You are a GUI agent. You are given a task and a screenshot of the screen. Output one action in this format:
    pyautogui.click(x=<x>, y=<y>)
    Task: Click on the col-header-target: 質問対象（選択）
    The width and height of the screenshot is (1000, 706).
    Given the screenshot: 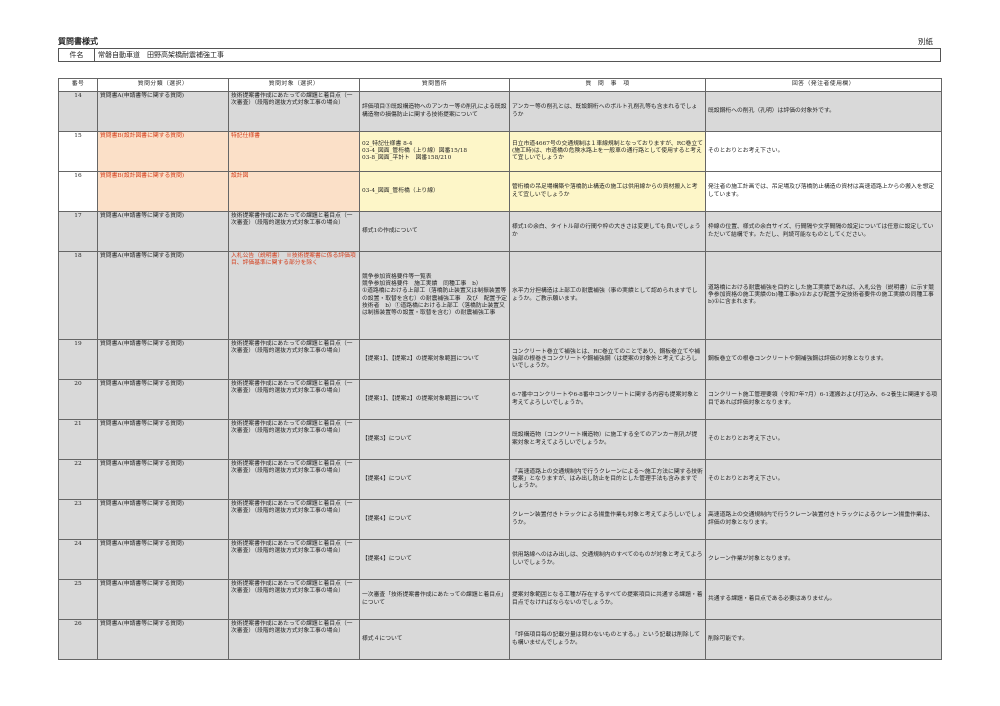 What is the action you would take?
    pyautogui.click(x=294, y=85)
    